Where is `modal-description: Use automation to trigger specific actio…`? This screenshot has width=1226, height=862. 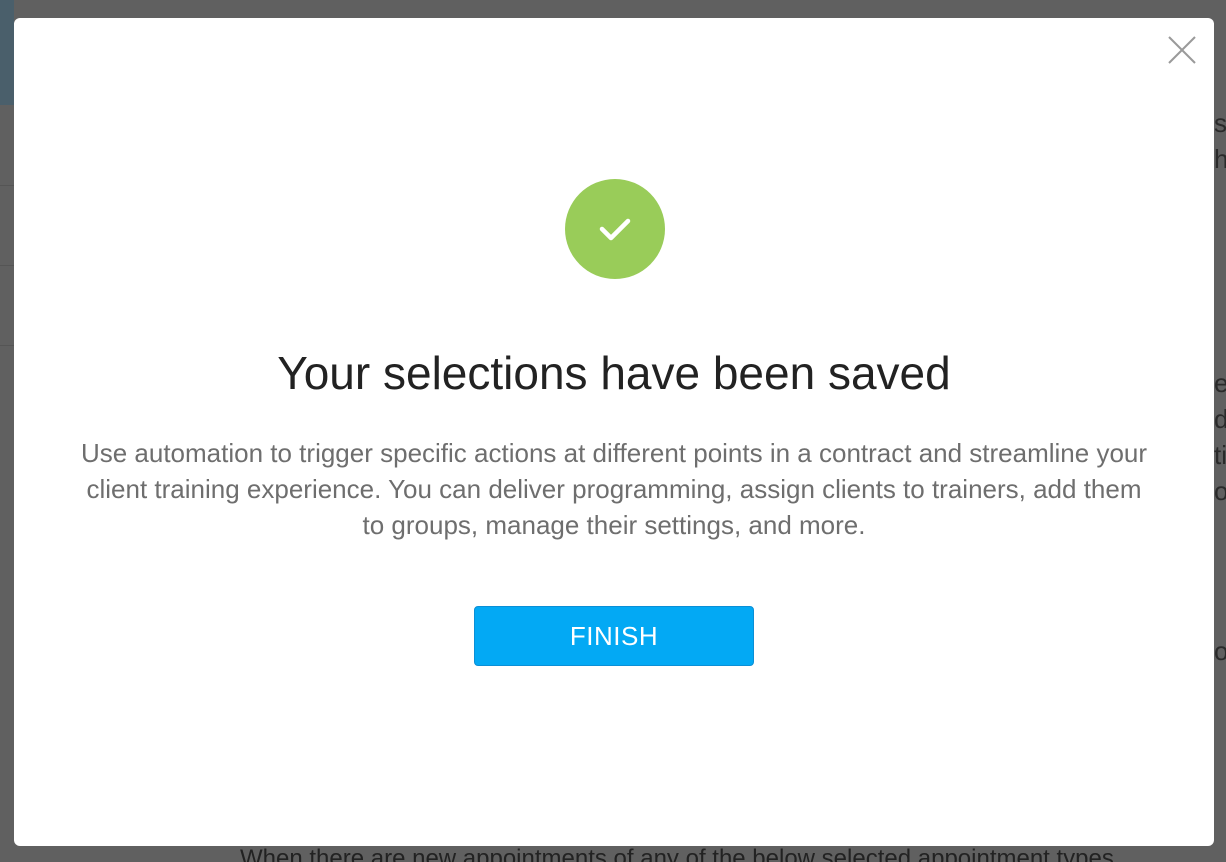
modal-description: Use automation to trigger specific actio… is located at coordinates (614, 489).